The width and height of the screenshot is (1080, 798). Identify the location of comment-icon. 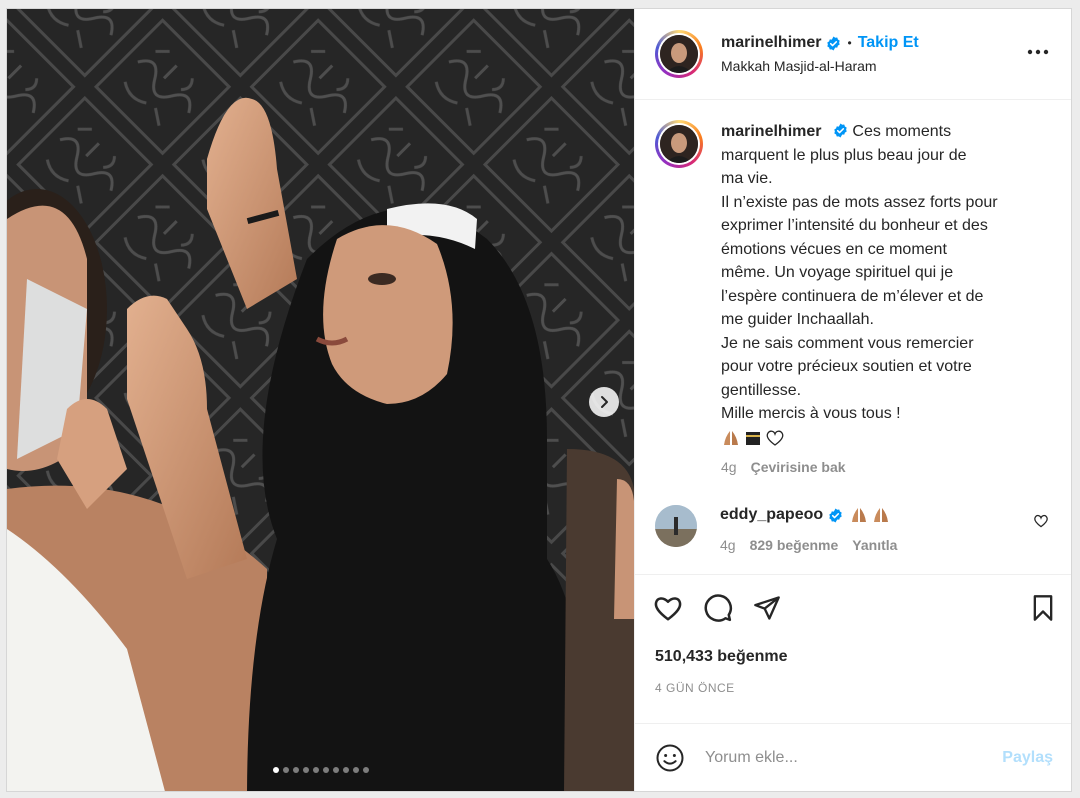
(718, 608).